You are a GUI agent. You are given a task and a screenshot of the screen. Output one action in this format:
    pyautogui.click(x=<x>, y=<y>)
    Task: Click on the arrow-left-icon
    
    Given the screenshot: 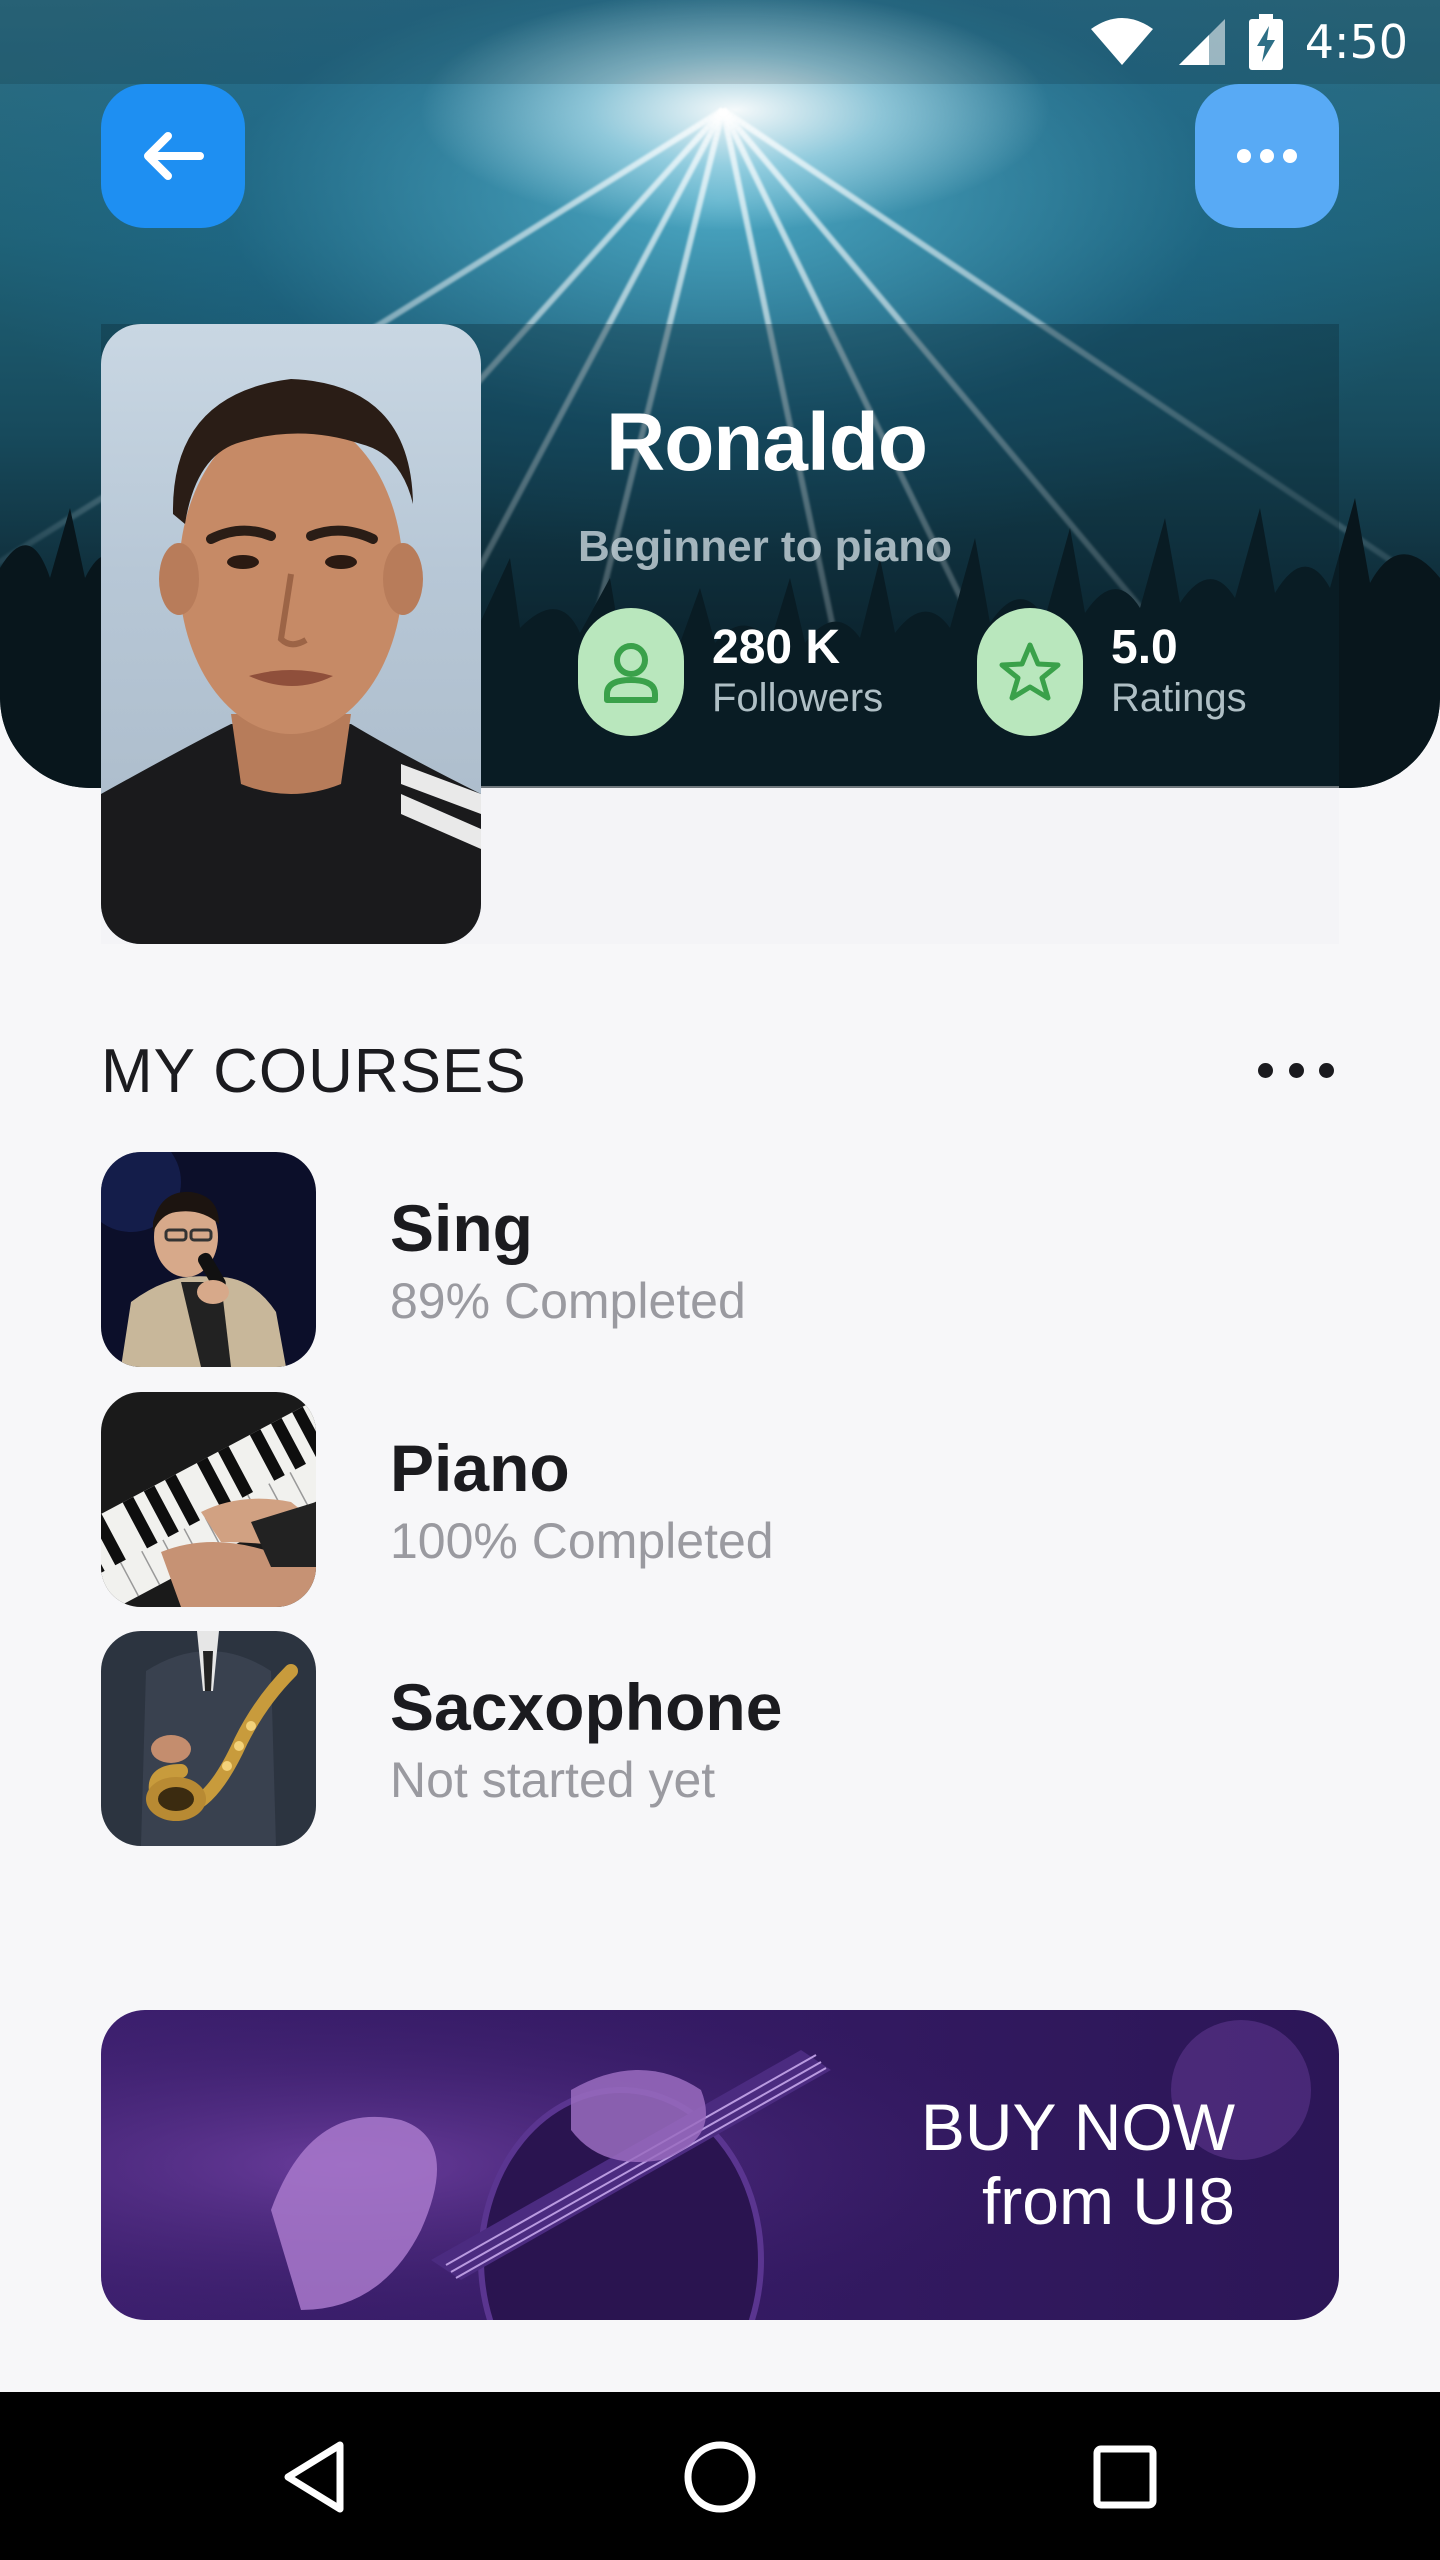 What is the action you would take?
    pyautogui.click(x=174, y=156)
    